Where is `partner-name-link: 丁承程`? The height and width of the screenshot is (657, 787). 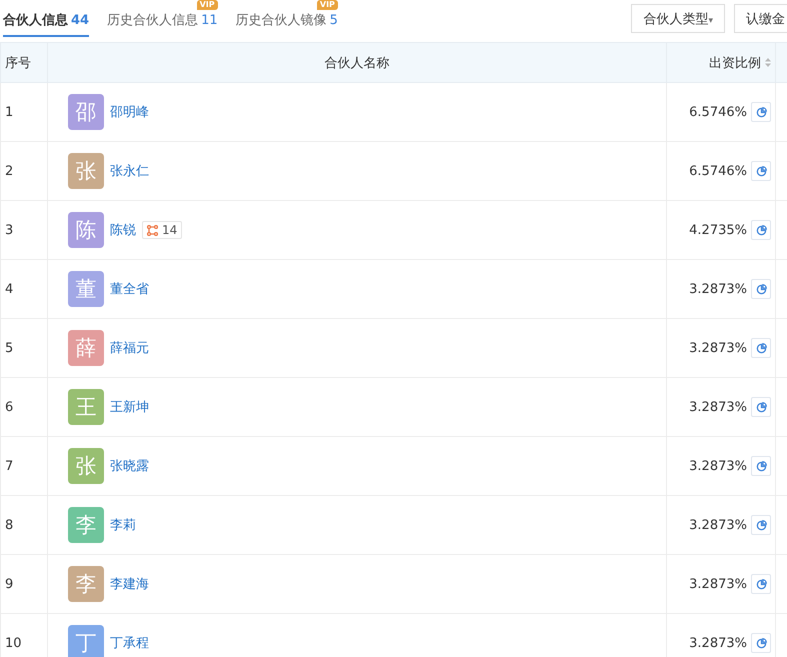
partner-name-link: 丁承程 is located at coordinates (129, 643).